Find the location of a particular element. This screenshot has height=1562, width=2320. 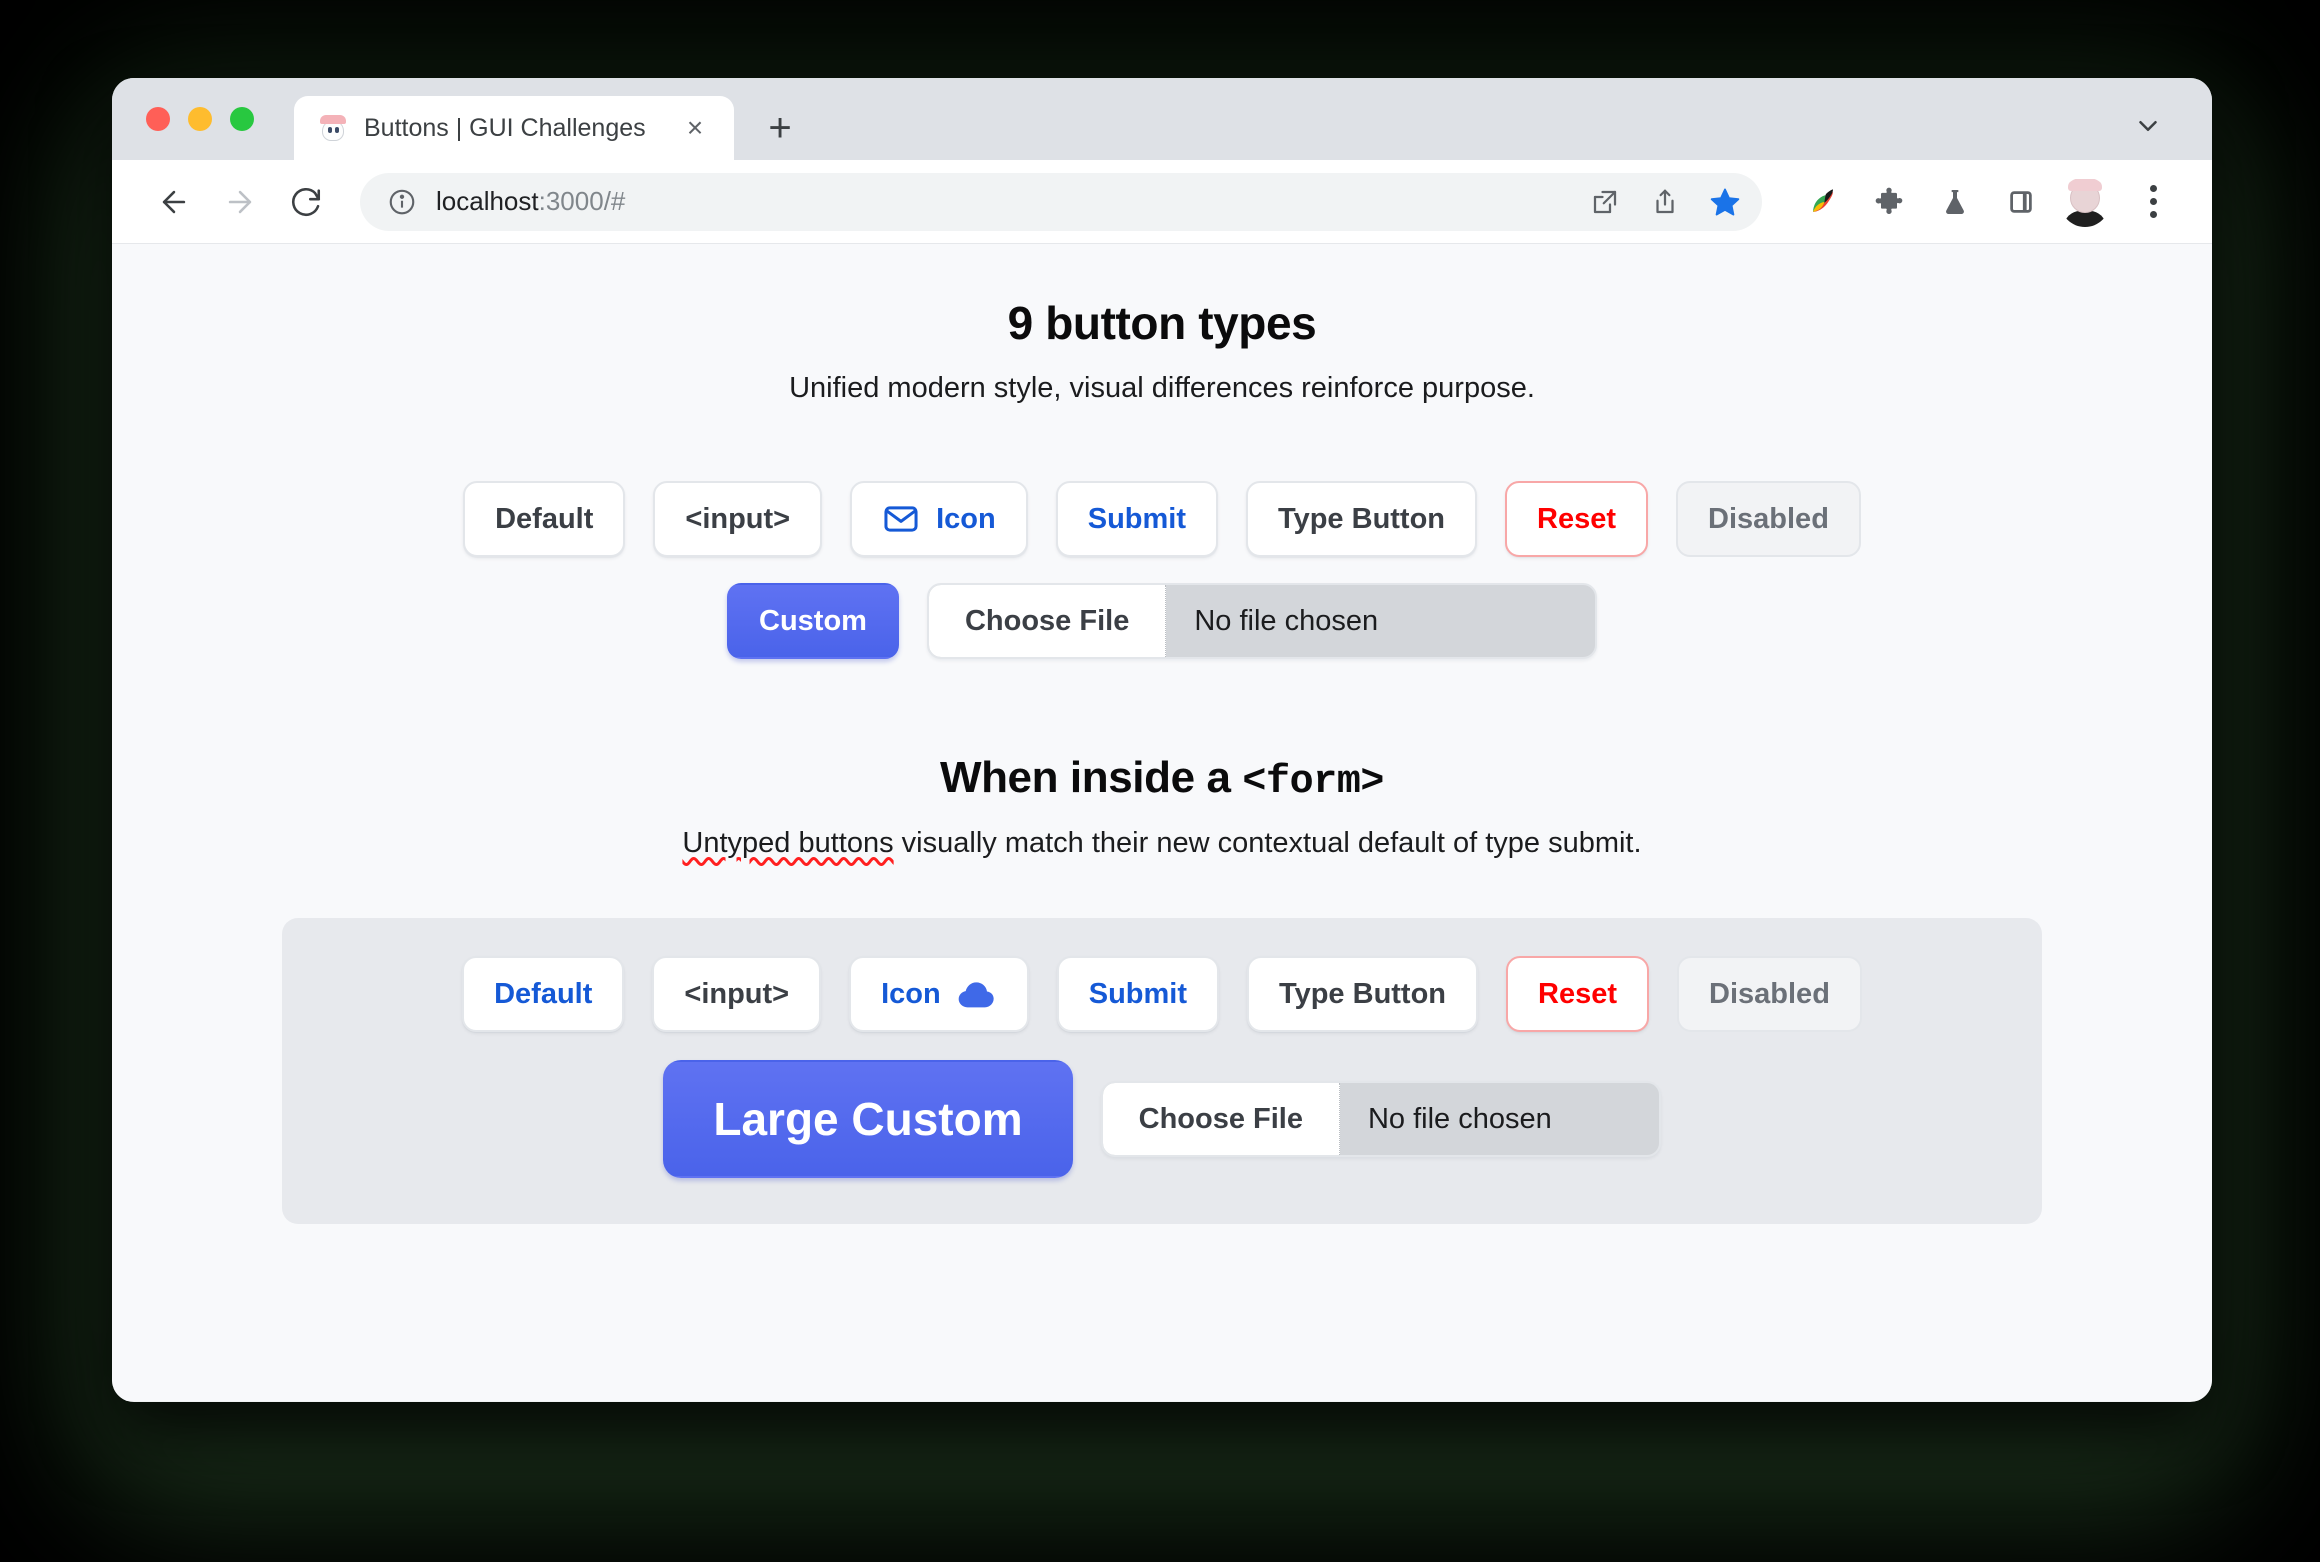

button-label: Large Custom is located at coordinates (868, 1119).